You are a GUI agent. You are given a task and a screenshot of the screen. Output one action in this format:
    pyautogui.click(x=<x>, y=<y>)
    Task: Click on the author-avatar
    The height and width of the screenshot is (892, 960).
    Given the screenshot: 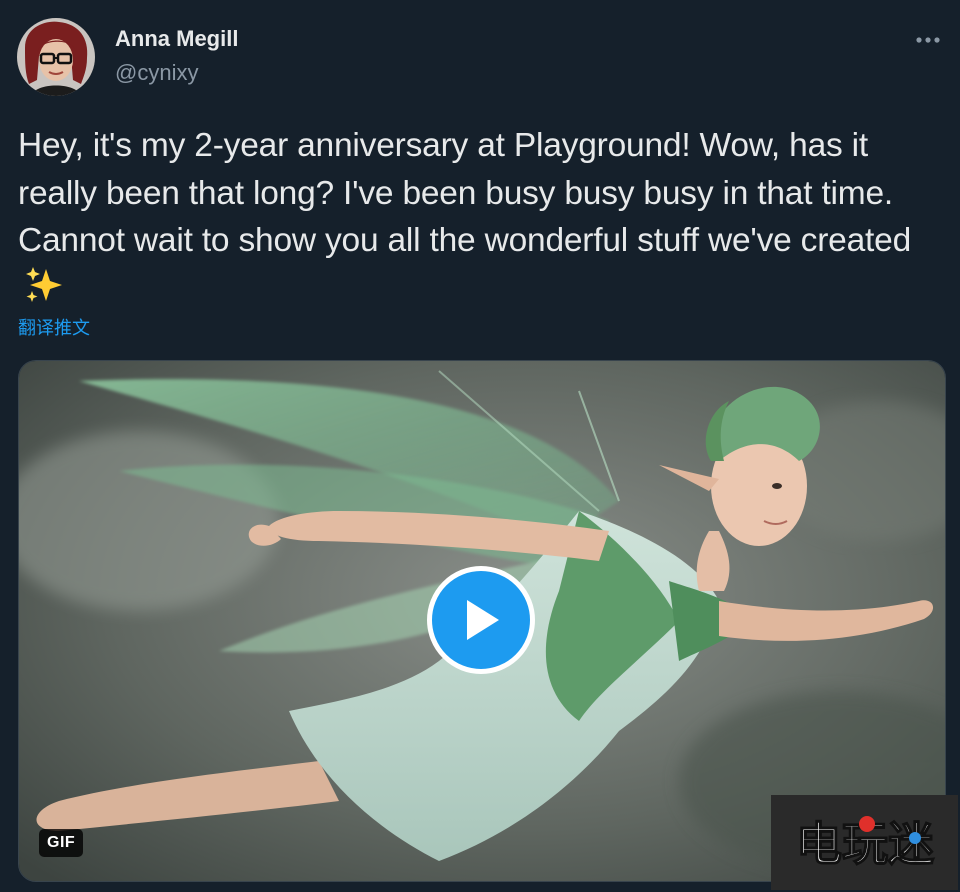 What is the action you would take?
    pyautogui.click(x=56, y=57)
    